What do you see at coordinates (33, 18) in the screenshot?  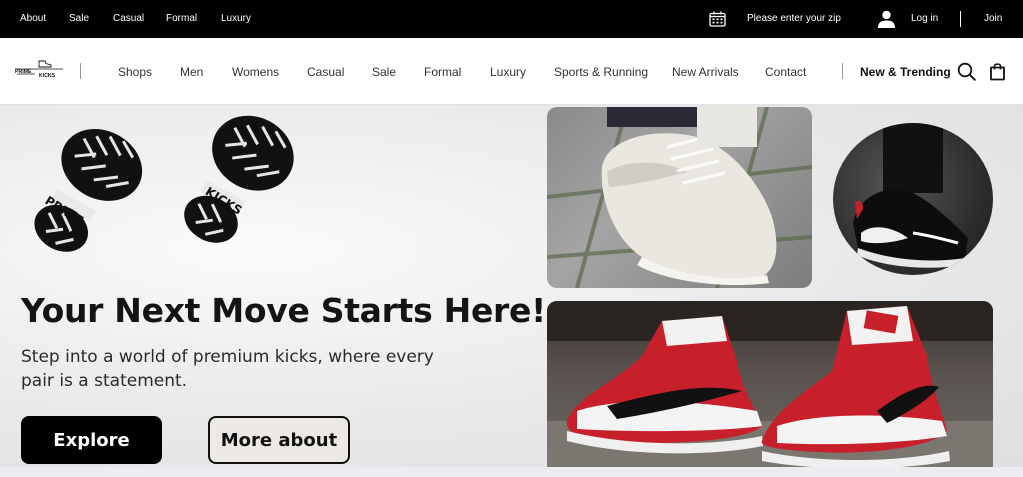 I see `topbar-link-about: About` at bounding box center [33, 18].